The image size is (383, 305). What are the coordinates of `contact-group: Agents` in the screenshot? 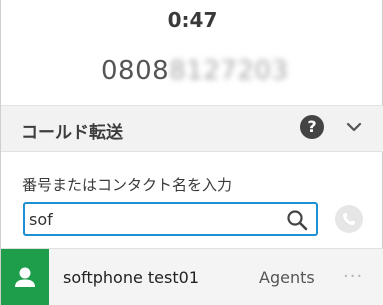 It's located at (287, 277).